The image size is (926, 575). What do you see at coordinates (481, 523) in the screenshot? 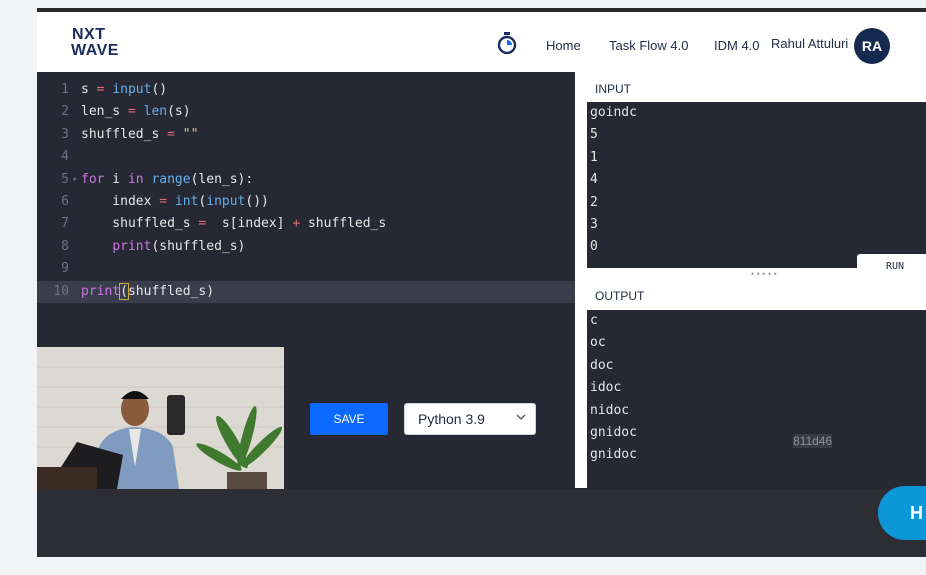
I see `bottom-area` at bounding box center [481, 523].